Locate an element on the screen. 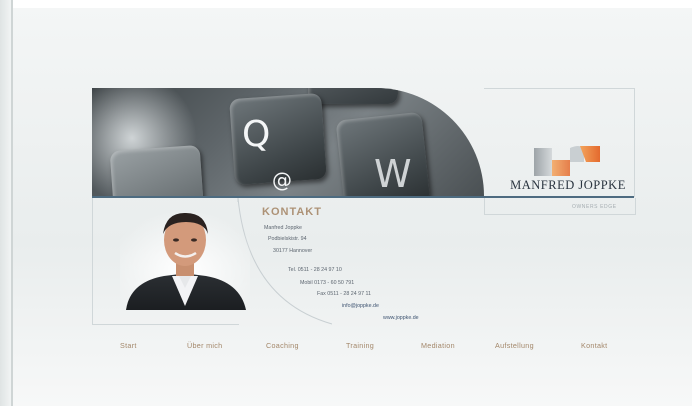 This screenshot has height=406, width=692. nav-item-aufstellung: Aufstellung is located at coordinates (514, 345).